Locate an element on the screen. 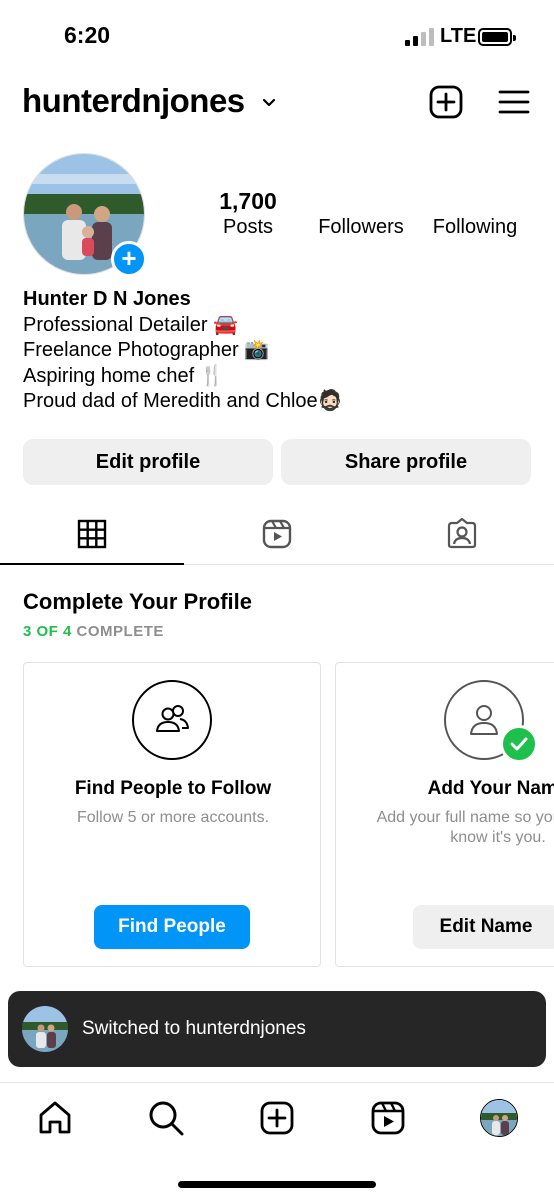 The image size is (554, 1200). grid-icon is located at coordinates (92, 534).